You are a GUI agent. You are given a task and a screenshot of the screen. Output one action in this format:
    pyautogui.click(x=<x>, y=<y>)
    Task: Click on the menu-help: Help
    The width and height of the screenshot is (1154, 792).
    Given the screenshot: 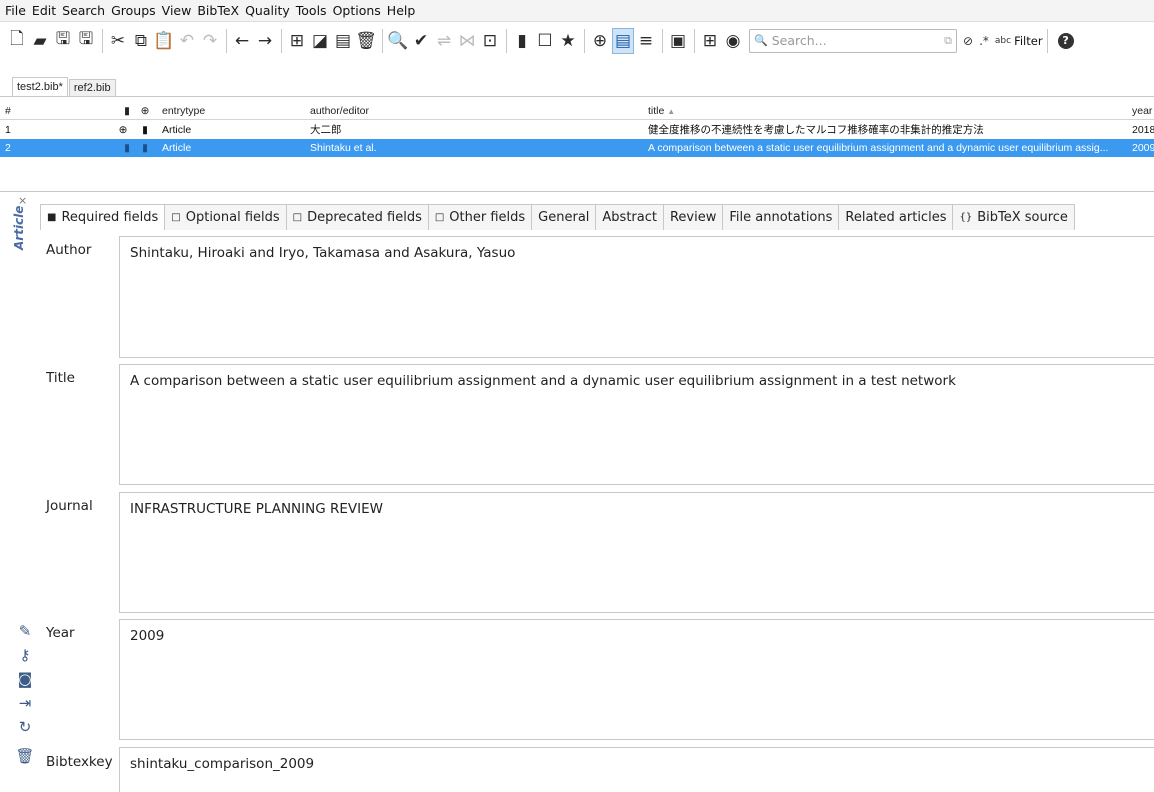 What is the action you would take?
    pyautogui.click(x=401, y=11)
    